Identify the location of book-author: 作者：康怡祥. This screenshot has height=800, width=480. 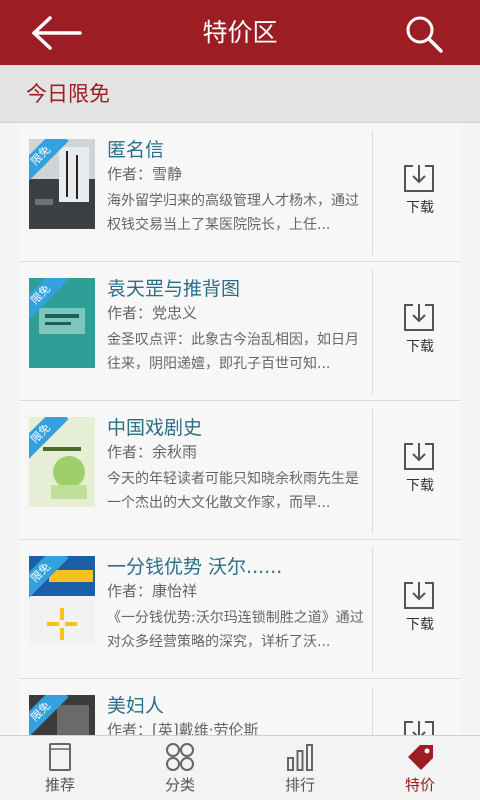
(152, 591).